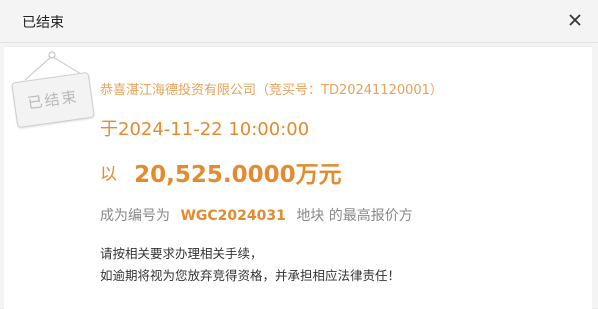 The width and height of the screenshot is (598, 309). I want to click on price-line: 以 20,525.0000万元, so click(221, 172).